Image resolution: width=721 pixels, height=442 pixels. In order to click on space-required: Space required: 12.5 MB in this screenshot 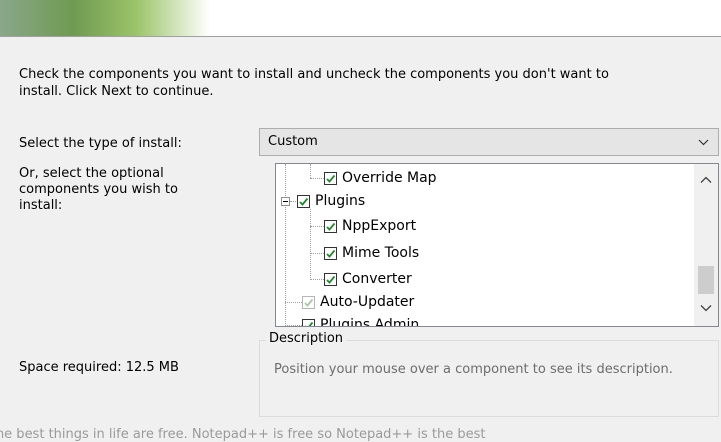, I will do `click(99, 367)`.